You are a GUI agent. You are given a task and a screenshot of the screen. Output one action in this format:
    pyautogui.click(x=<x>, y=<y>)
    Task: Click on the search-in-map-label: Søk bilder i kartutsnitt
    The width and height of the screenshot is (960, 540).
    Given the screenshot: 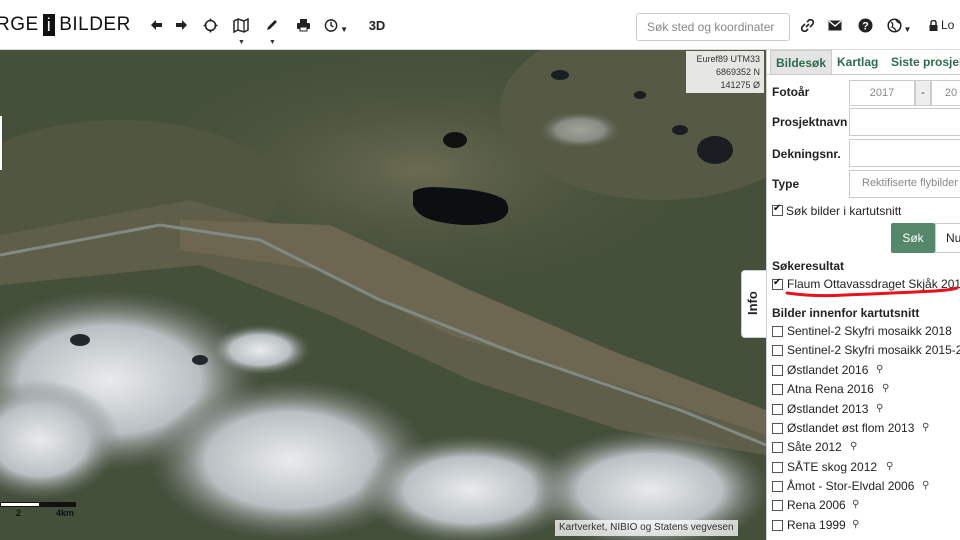 What is the action you would take?
    pyautogui.click(x=844, y=211)
    